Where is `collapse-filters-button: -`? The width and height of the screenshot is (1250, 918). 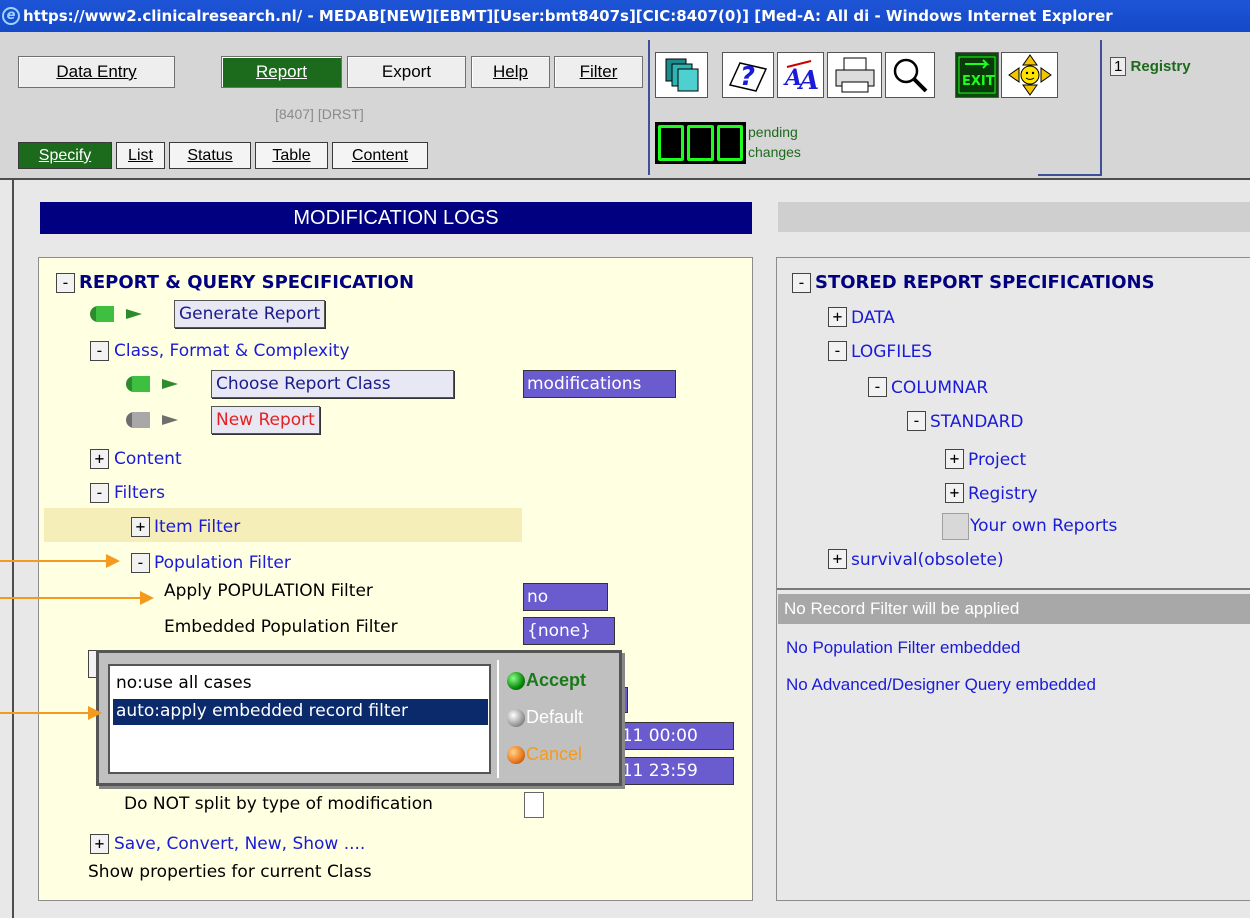
collapse-filters-button: - is located at coordinates (99, 493).